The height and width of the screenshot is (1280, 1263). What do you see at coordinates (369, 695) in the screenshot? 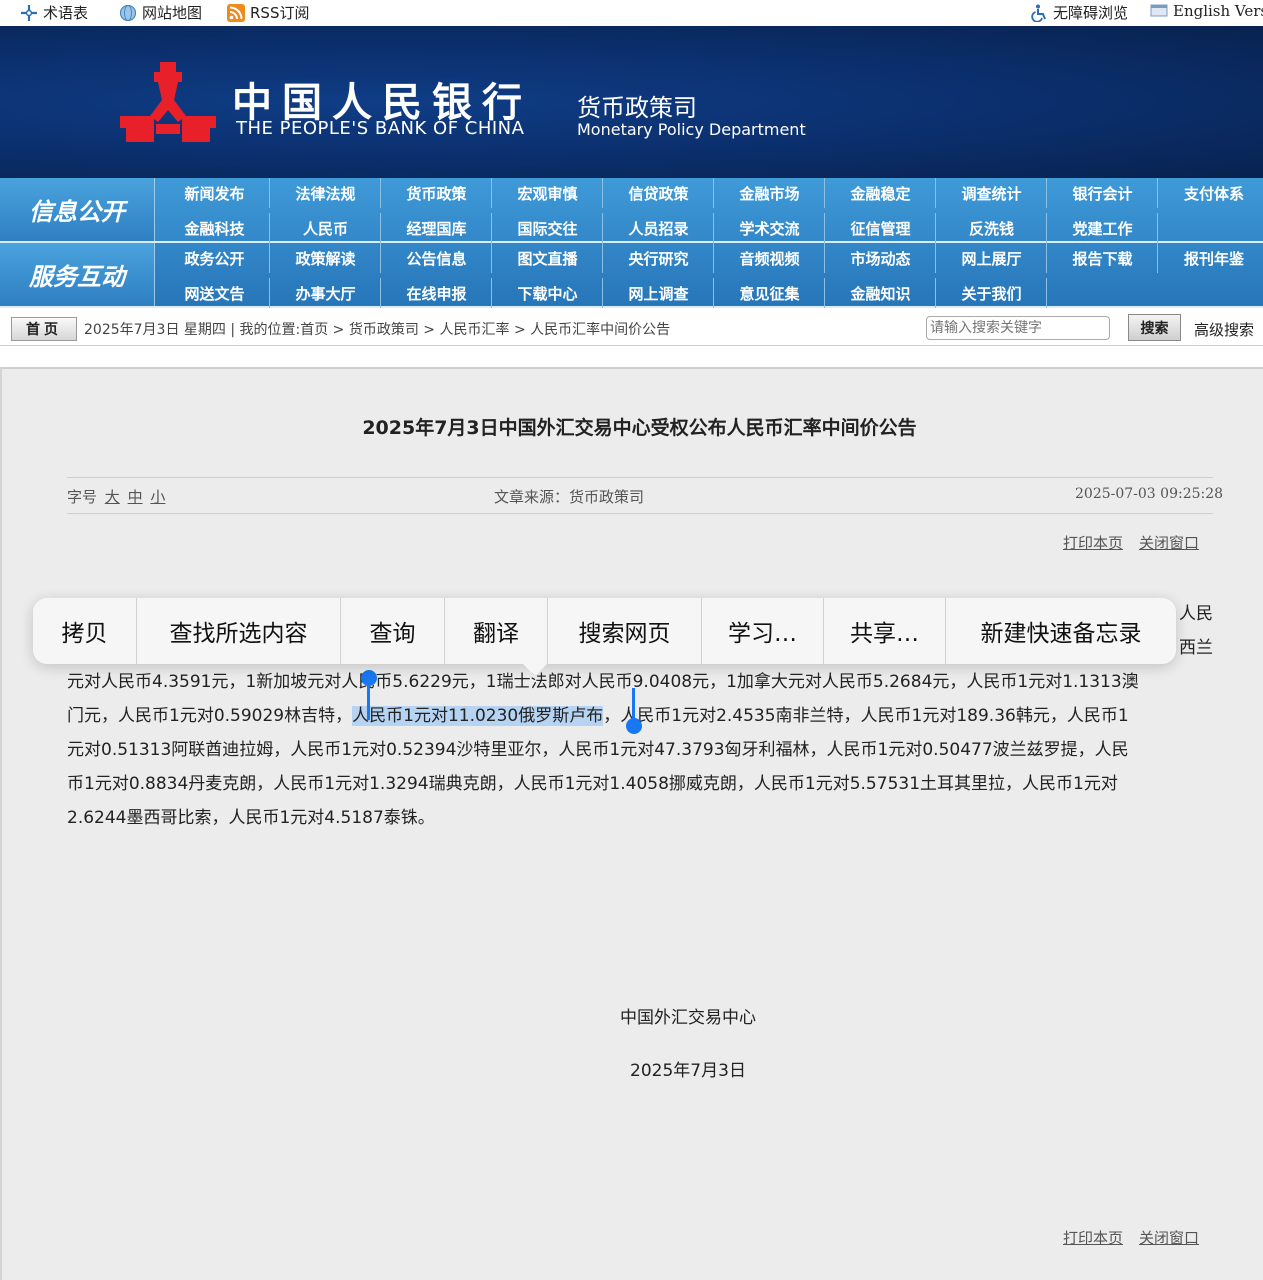
I see `selection-start-handle` at bounding box center [369, 695].